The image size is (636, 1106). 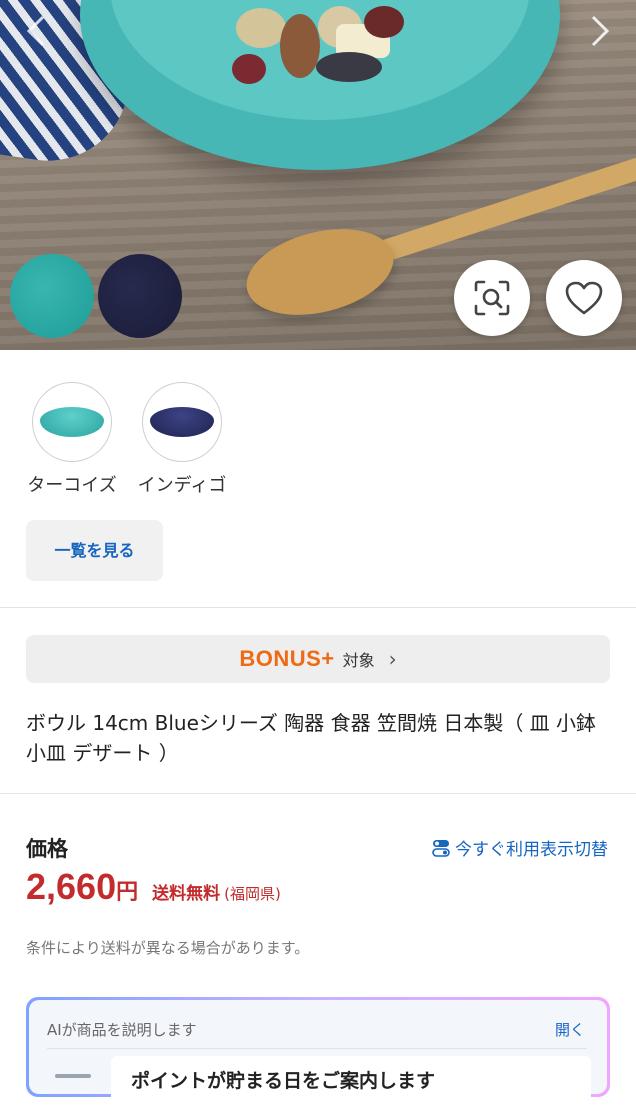 I want to click on chevron-left-icon, so click(x=36, y=34).